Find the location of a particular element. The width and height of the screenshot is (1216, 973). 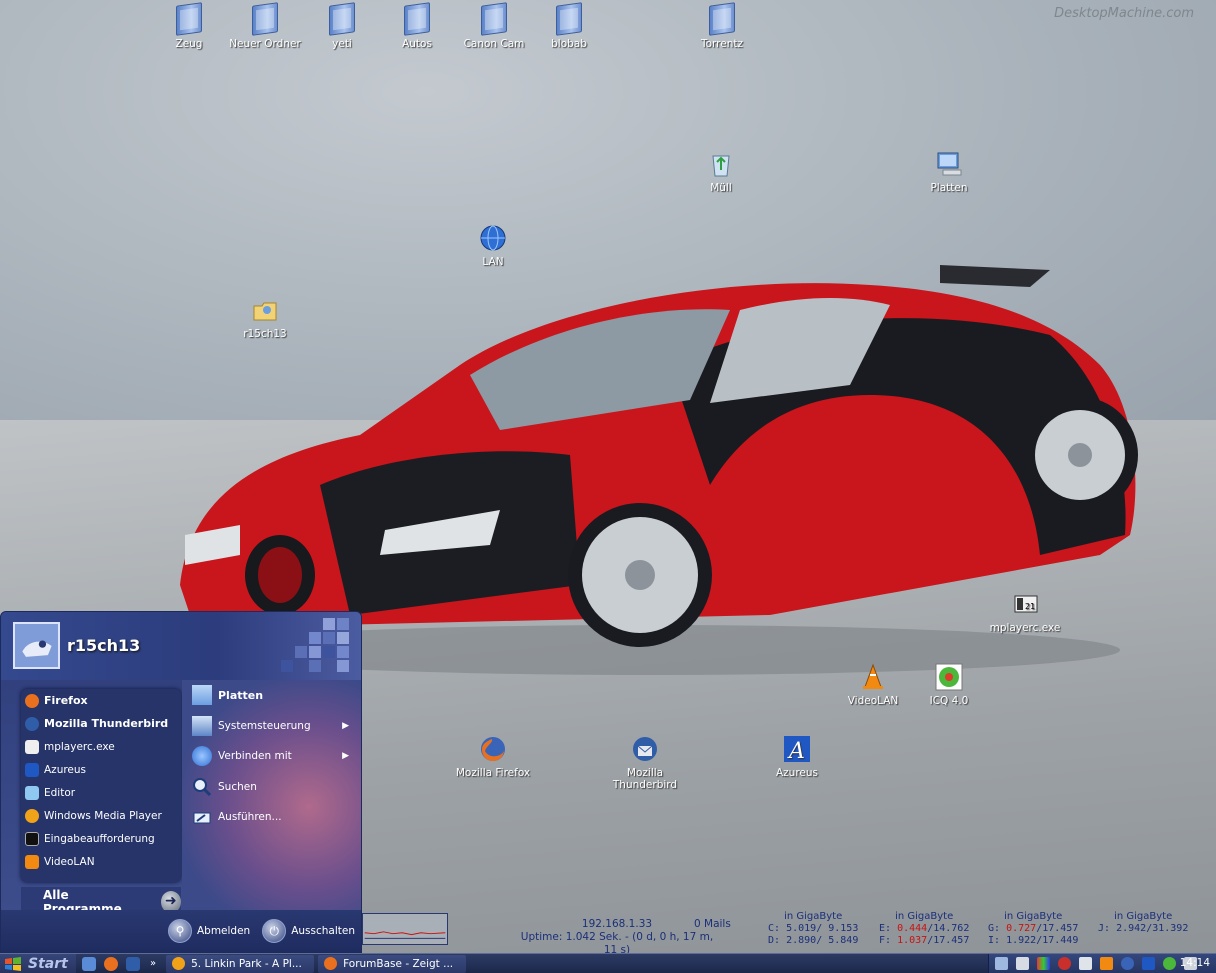

logoff-label: Abmelden is located at coordinates (223, 931).